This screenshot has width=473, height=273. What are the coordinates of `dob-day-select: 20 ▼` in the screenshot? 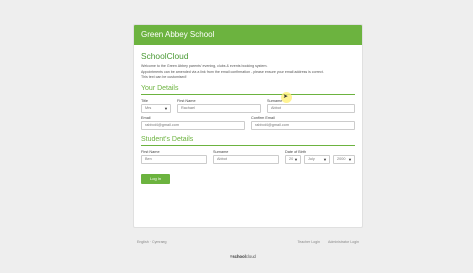 It's located at (293, 159).